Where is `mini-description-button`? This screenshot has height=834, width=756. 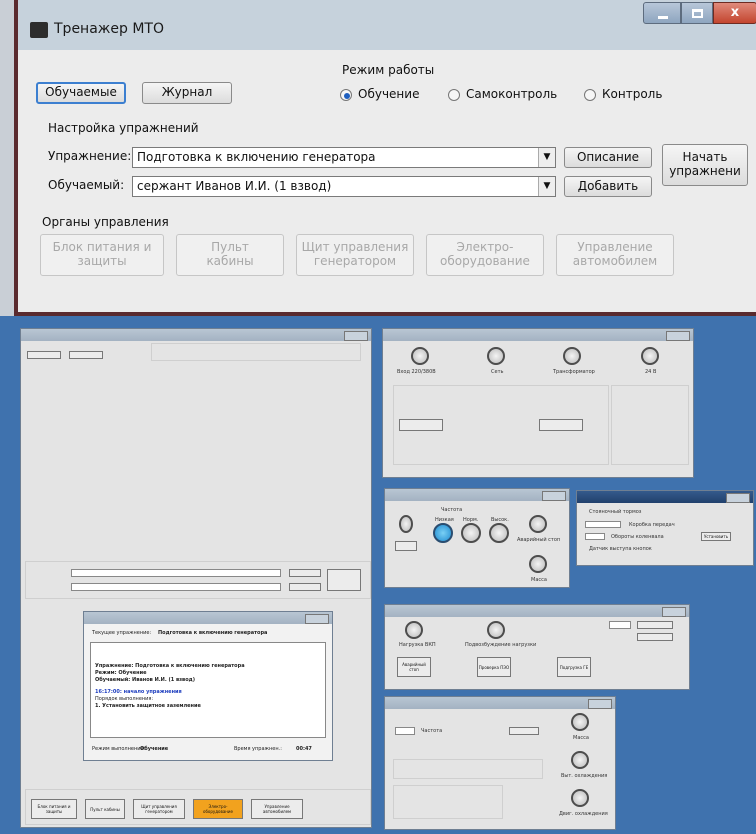 mini-description-button is located at coordinates (305, 573).